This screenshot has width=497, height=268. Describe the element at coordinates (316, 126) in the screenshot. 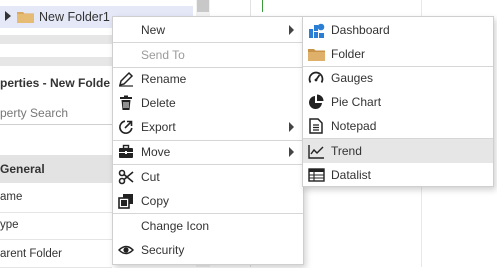

I see `notepad-icon` at that location.